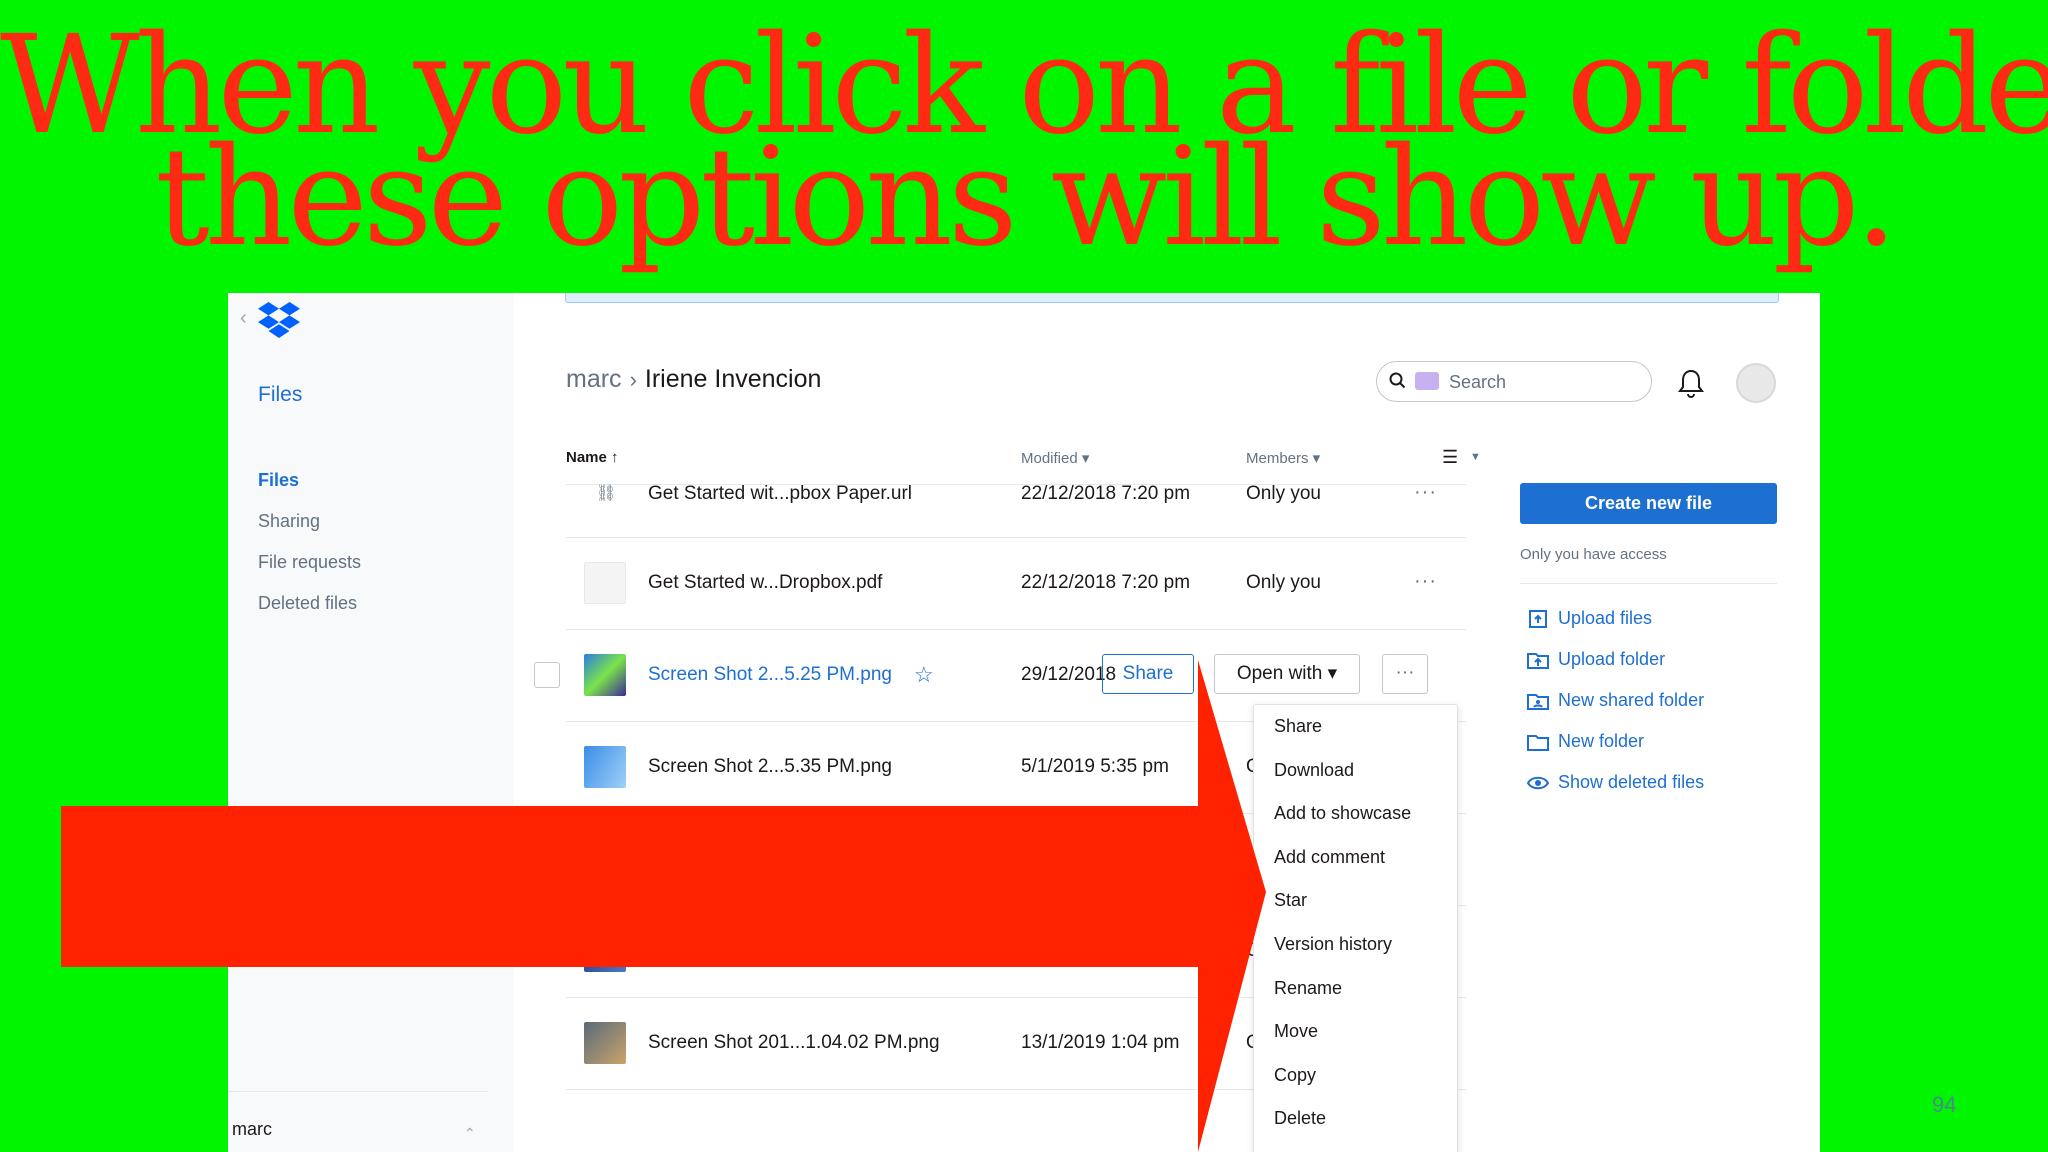 This screenshot has width=2048, height=1152. What do you see at coordinates (1605, 618) in the screenshot?
I see `upload-files-label: Upload files` at bounding box center [1605, 618].